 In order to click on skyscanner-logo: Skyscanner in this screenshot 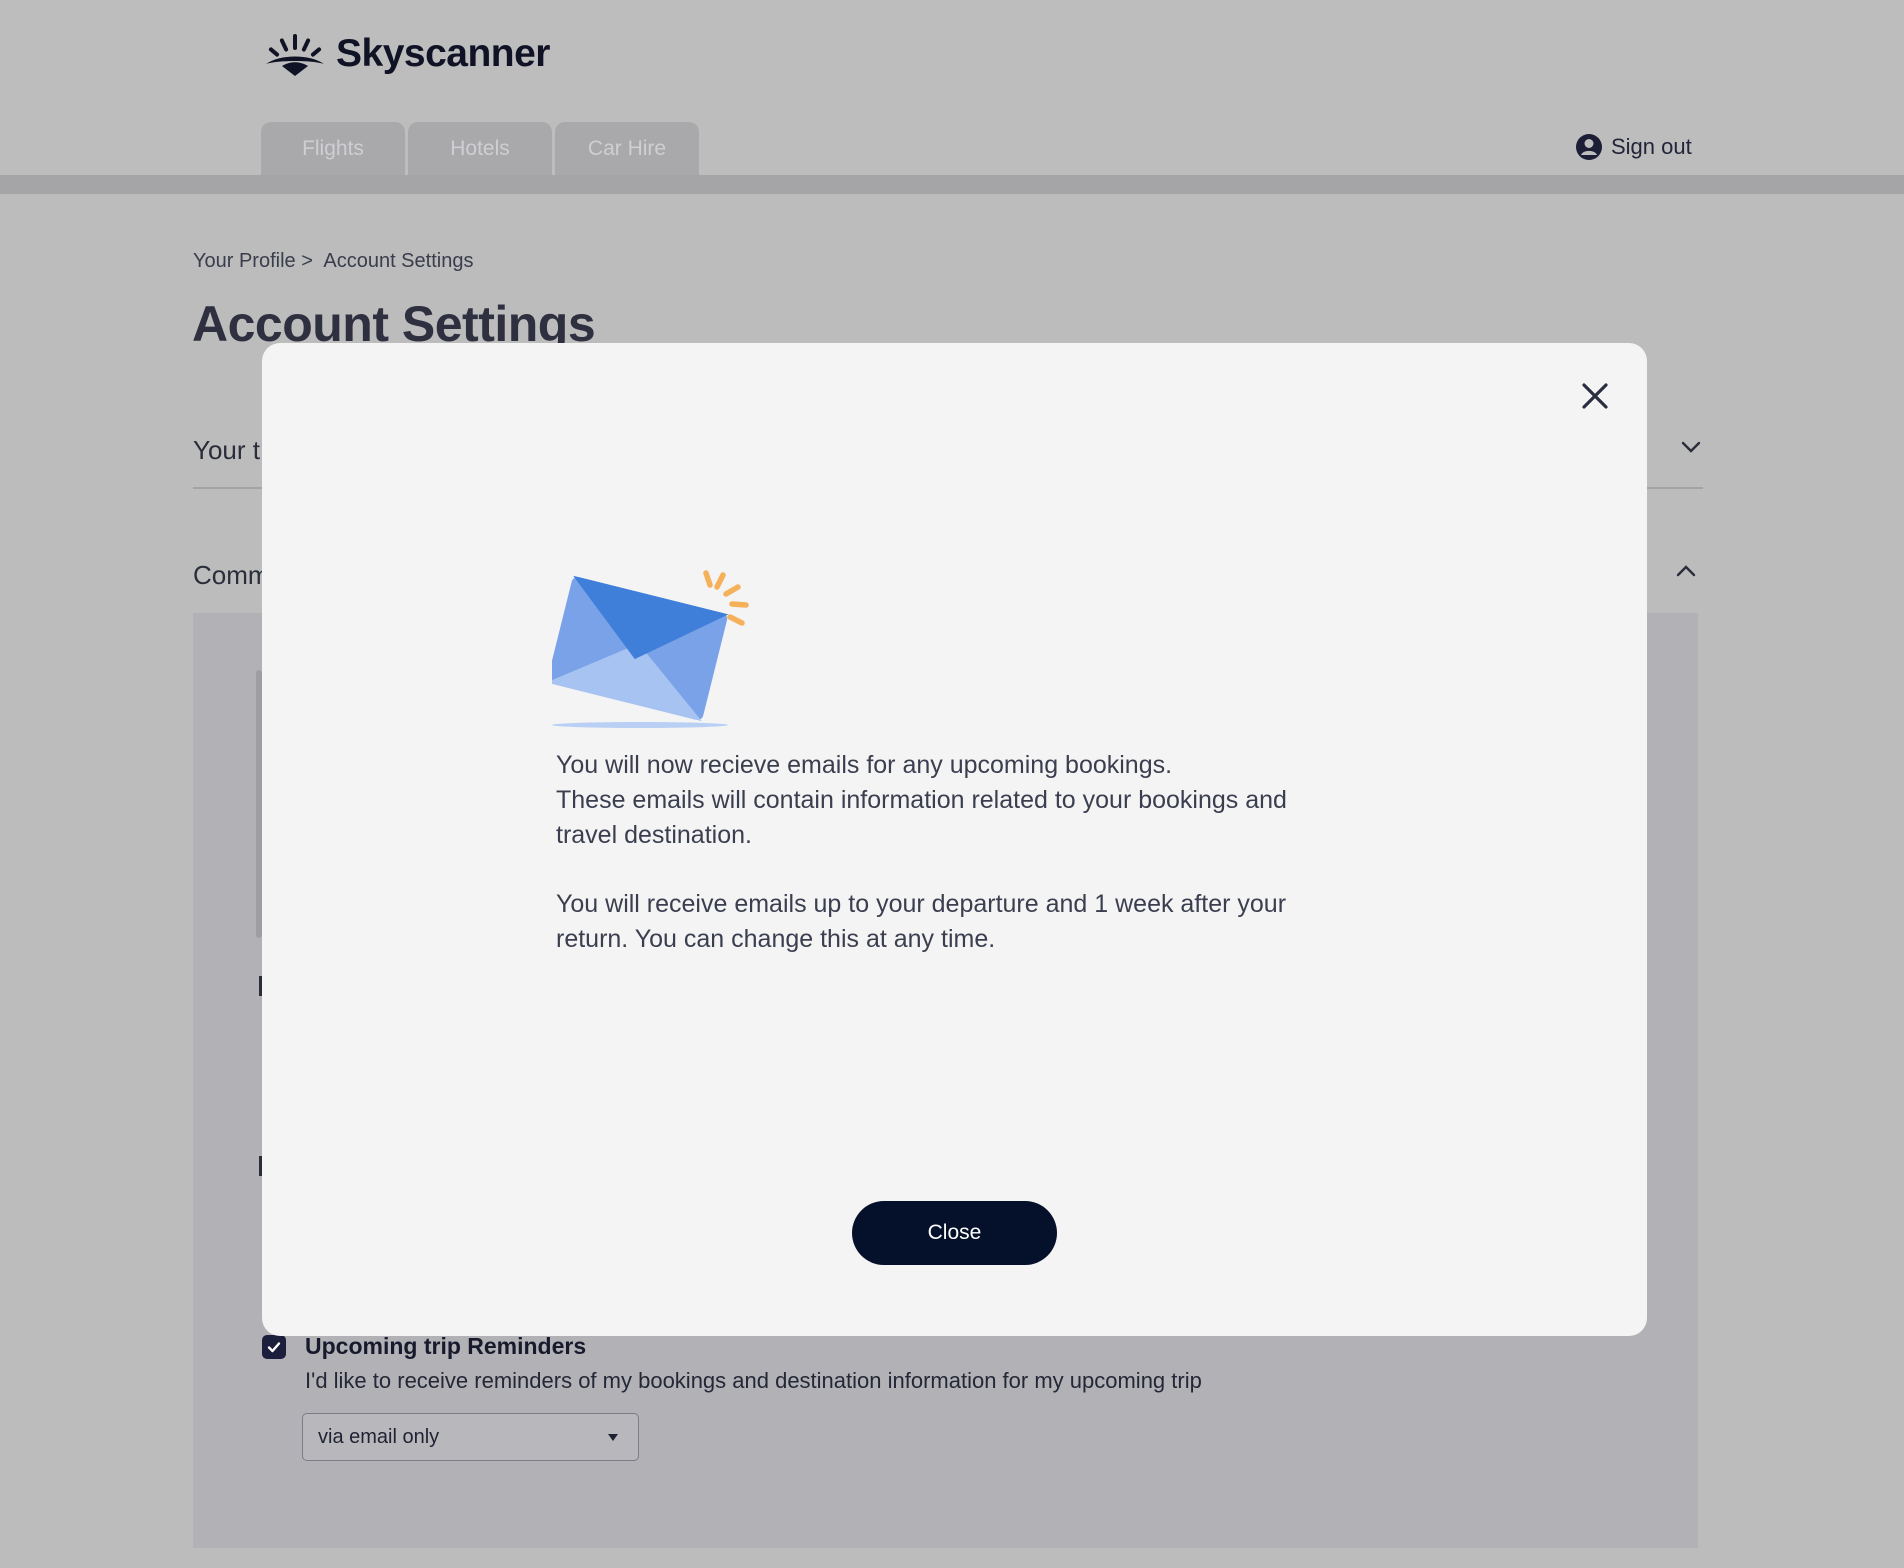, I will do `click(406, 54)`.